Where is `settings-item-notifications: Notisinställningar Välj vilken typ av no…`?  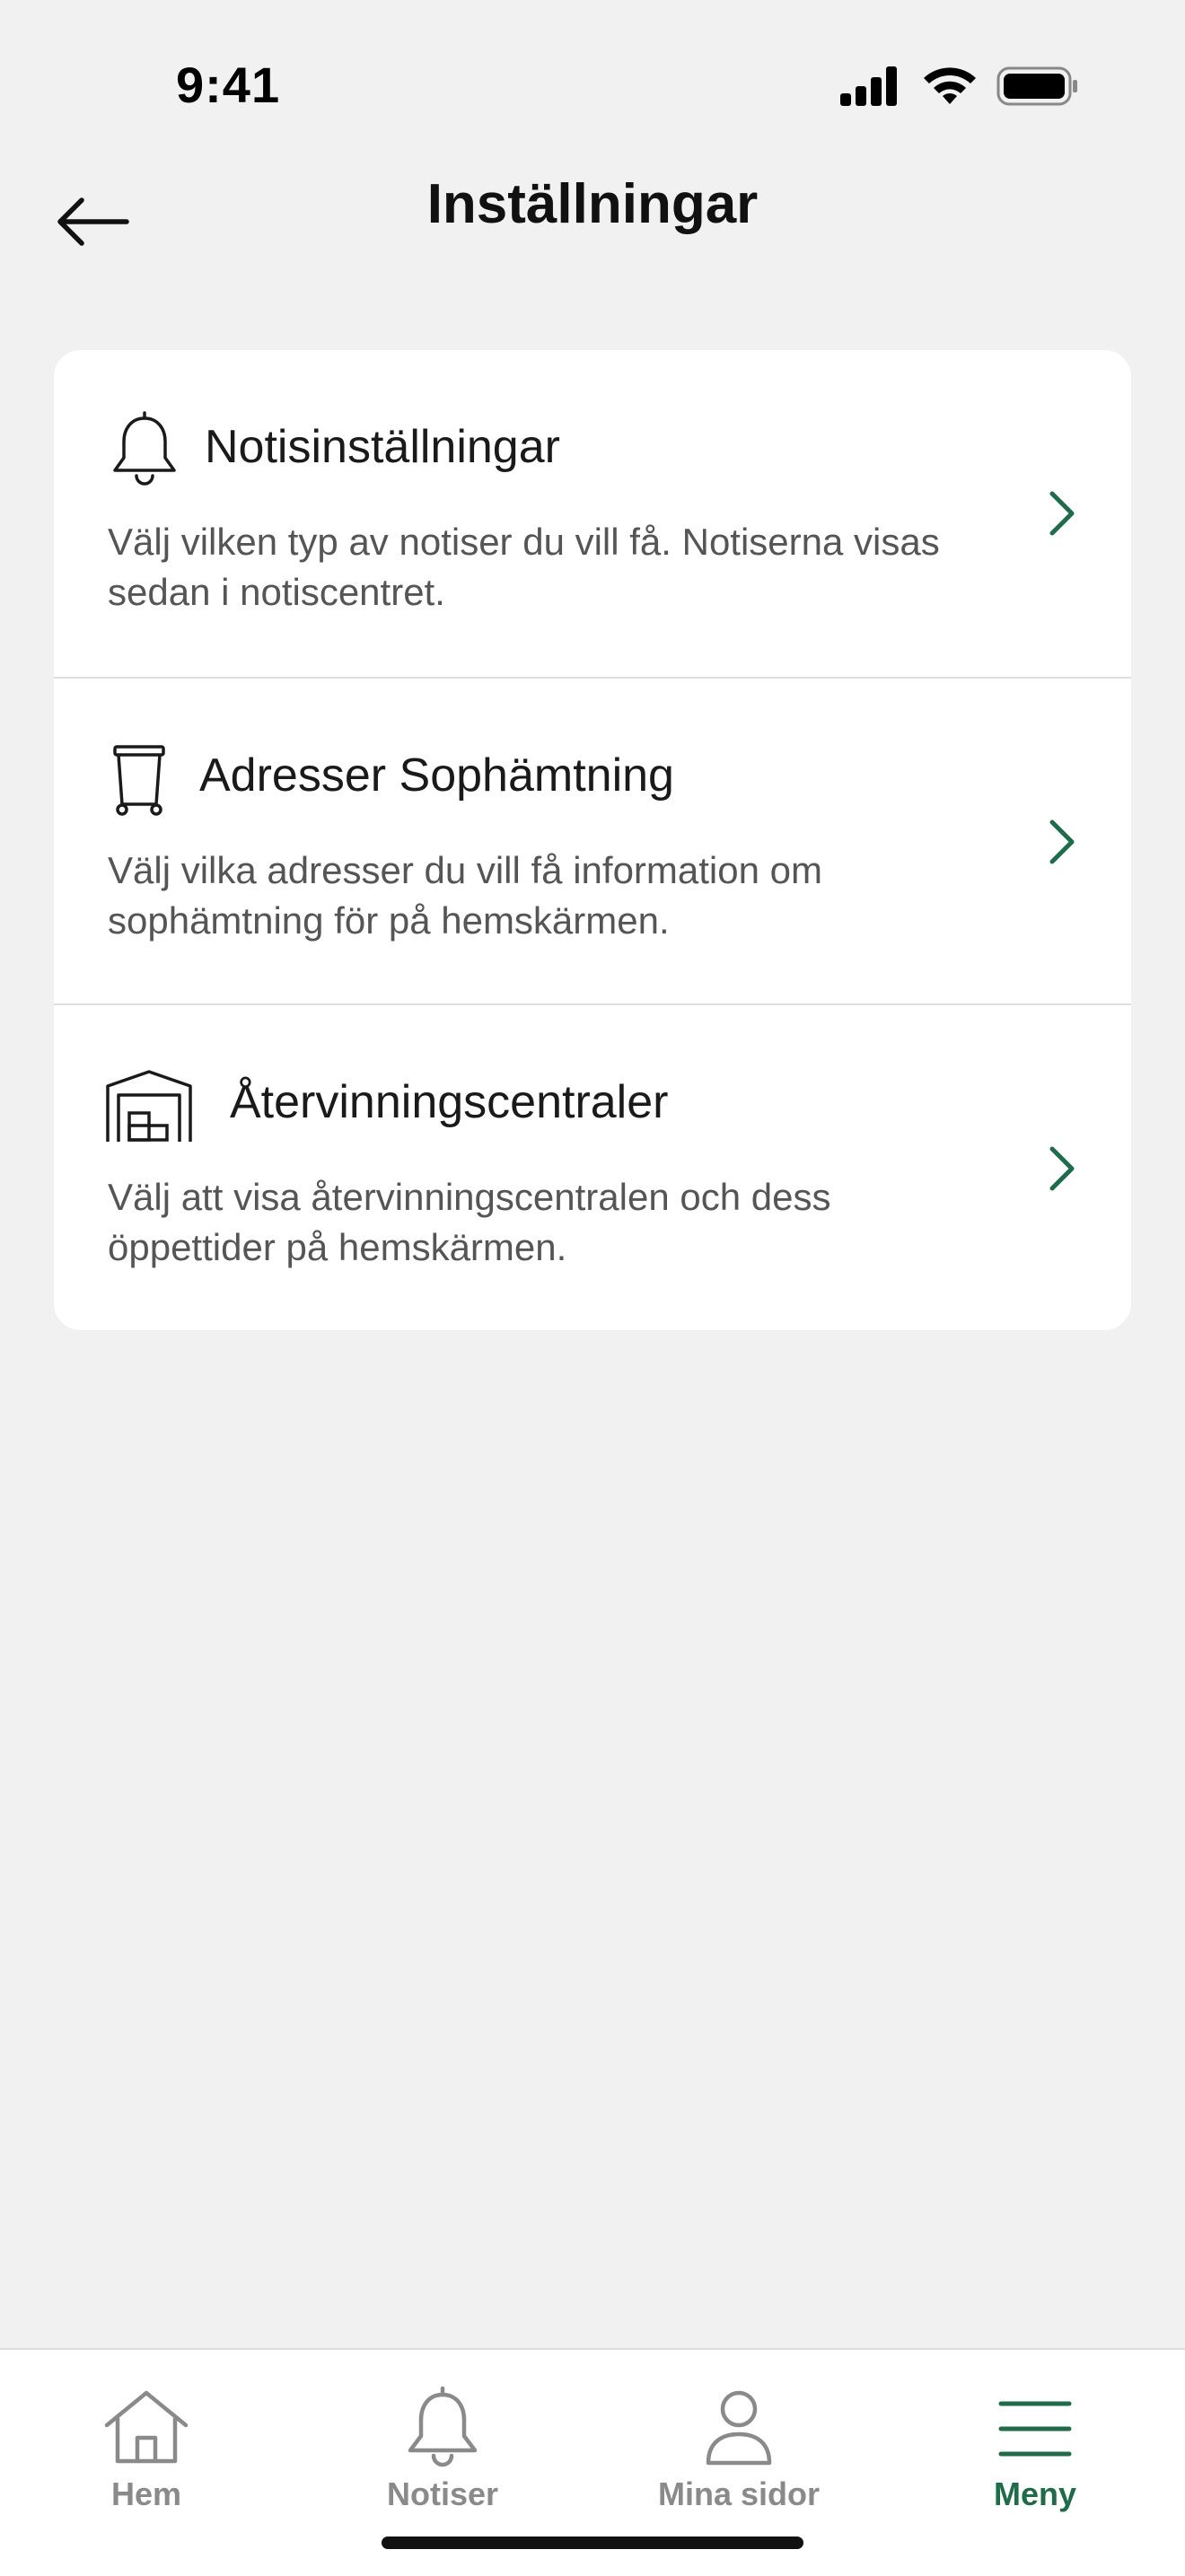
settings-item-notifications: Notisinställningar Välj vilken typ av no… is located at coordinates (592, 513).